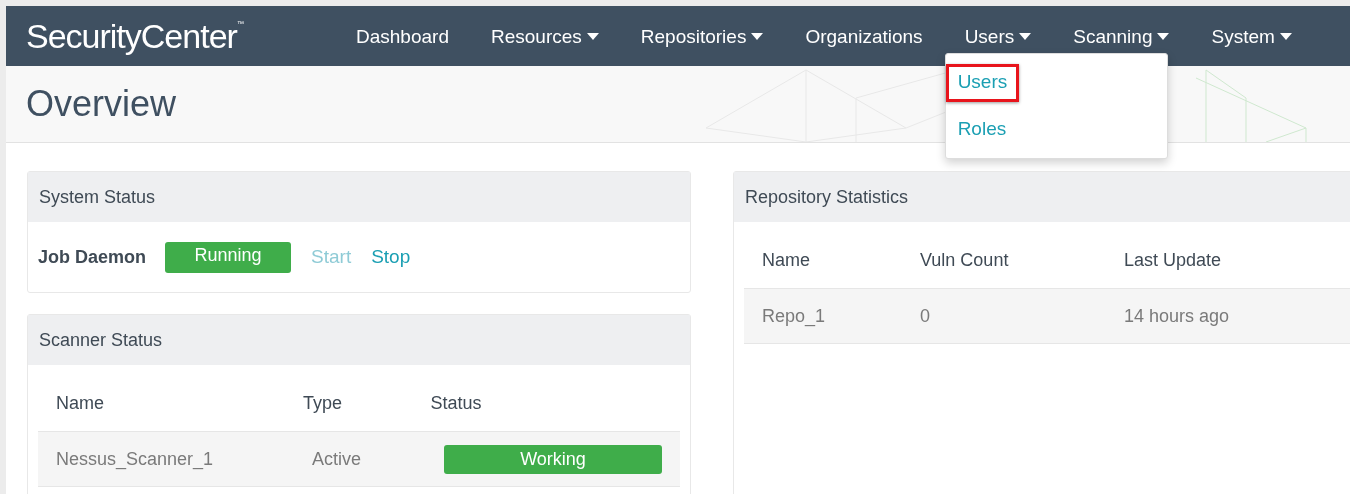  I want to click on status-badge: Running, so click(228, 257).